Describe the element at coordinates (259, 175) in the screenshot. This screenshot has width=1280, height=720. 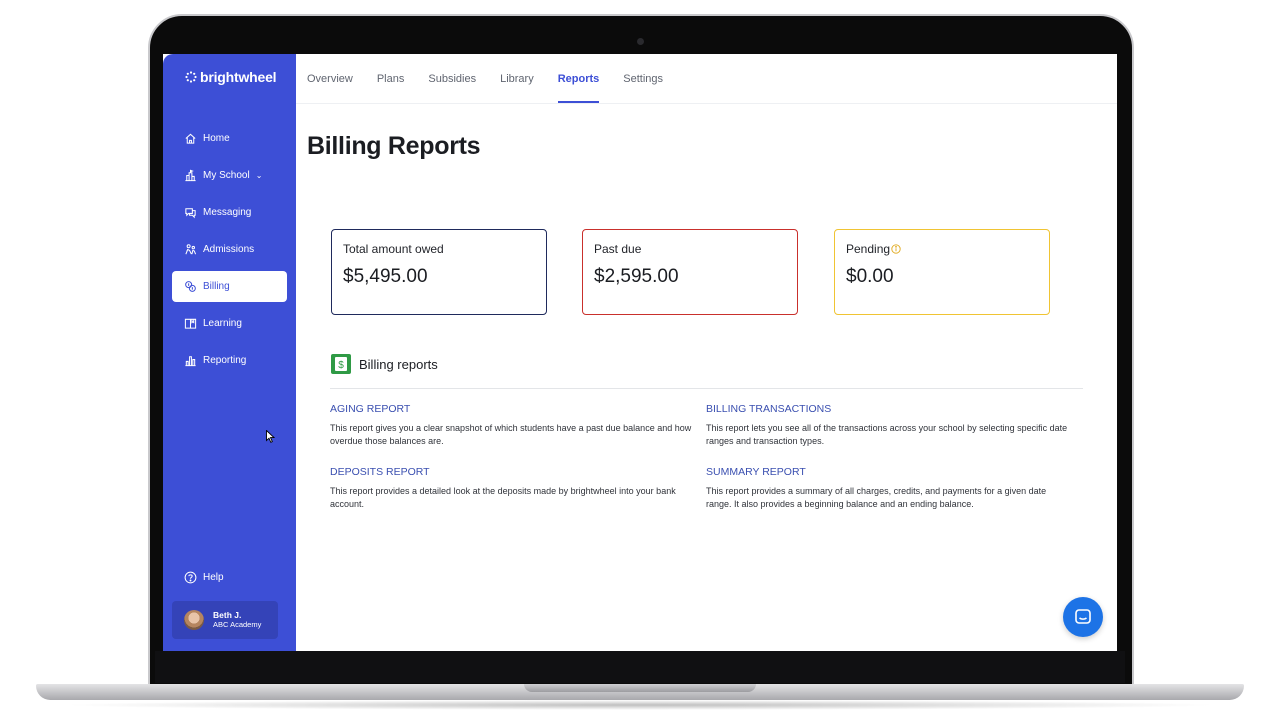
I see `chevron-down-icon: ⌄` at that location.